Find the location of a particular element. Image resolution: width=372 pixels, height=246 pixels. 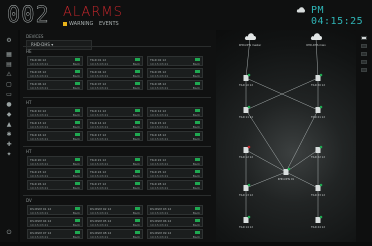

document-icon: ▢ is located at coordinates (9, 85).